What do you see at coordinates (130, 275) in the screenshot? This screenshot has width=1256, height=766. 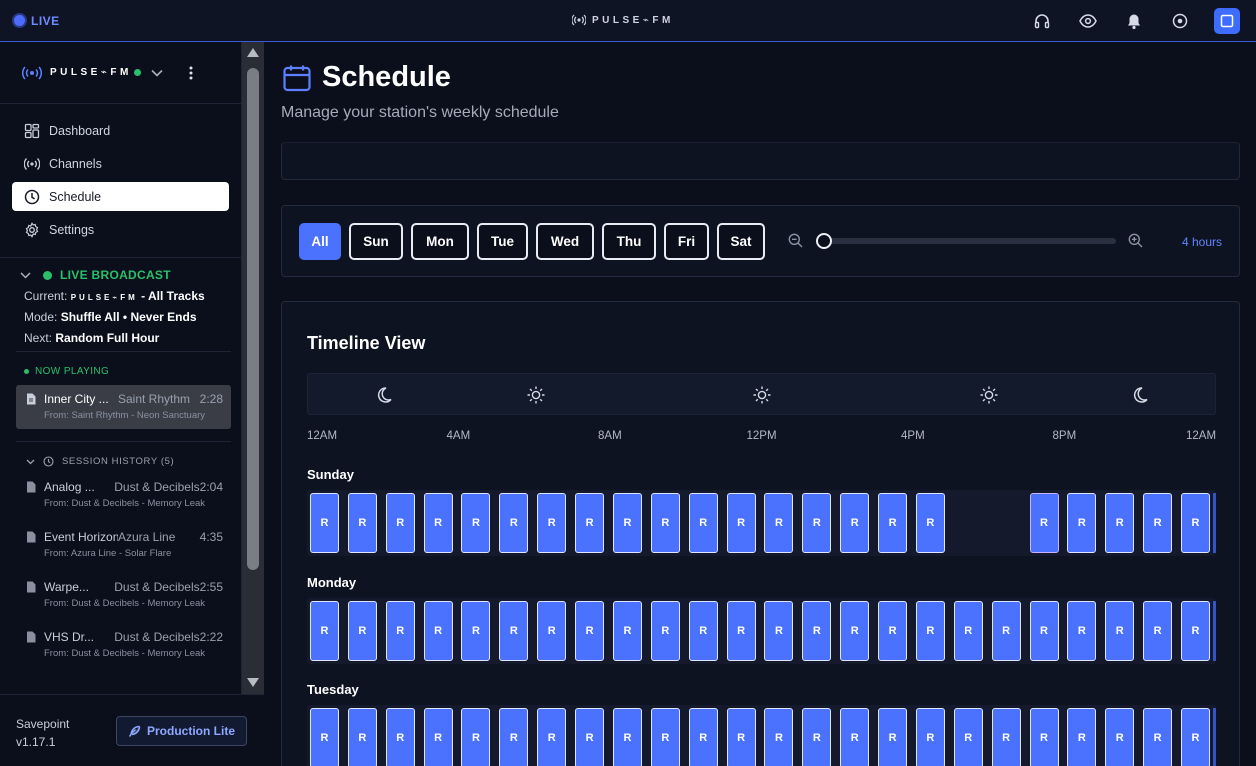 I see `live-broadcast-header: LIVE BROADCAST` at bounding box center [130, 275].